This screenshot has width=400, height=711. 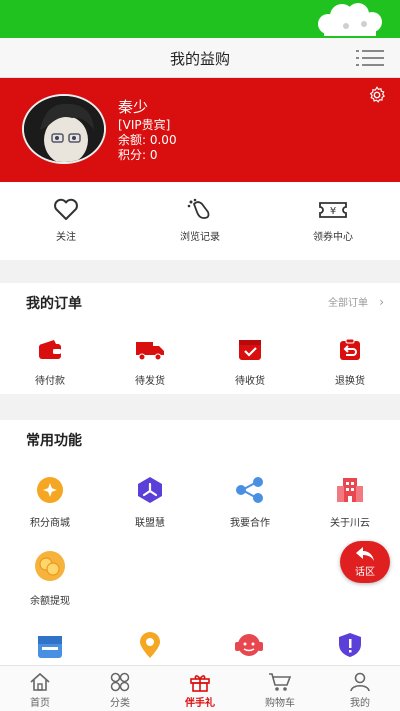 What do you see at coordinates (50, 363) in the screenshot?
I see `order-pending-payment: 待付款` at bounding box center [50, 363].